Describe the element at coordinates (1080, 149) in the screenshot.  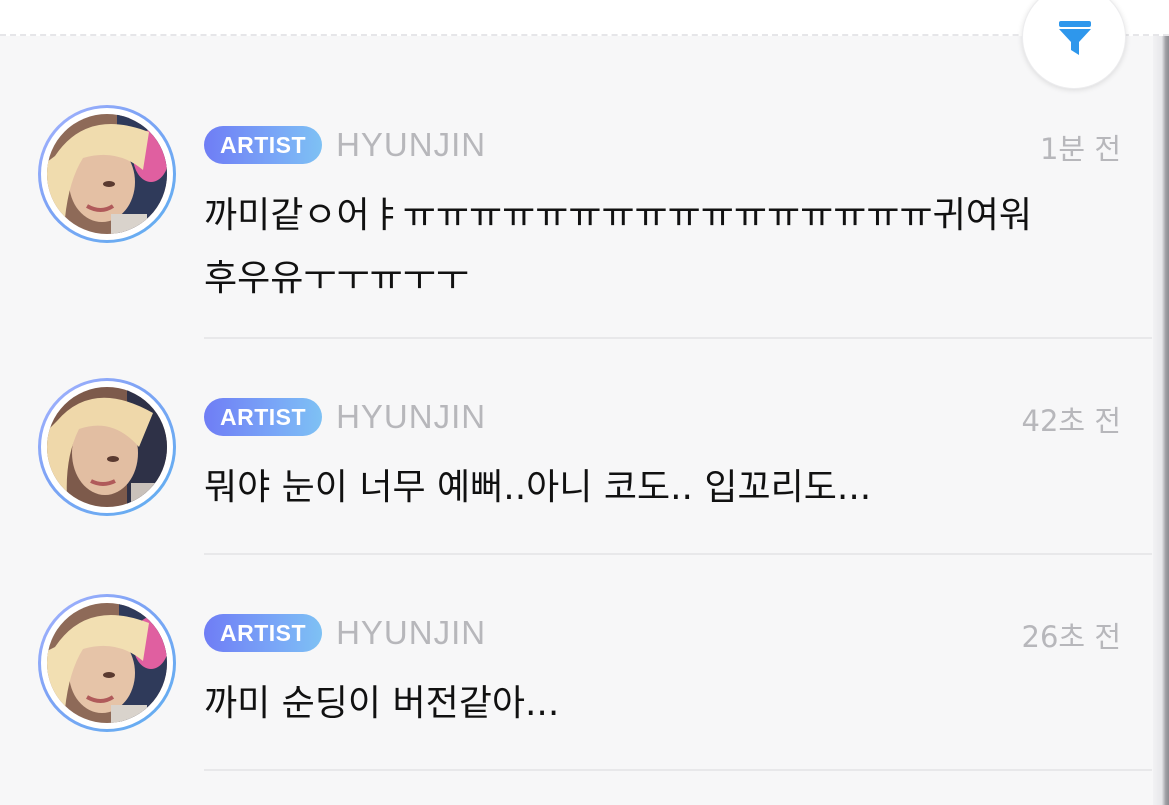
I see `timestamp: 1분 전` at that location.